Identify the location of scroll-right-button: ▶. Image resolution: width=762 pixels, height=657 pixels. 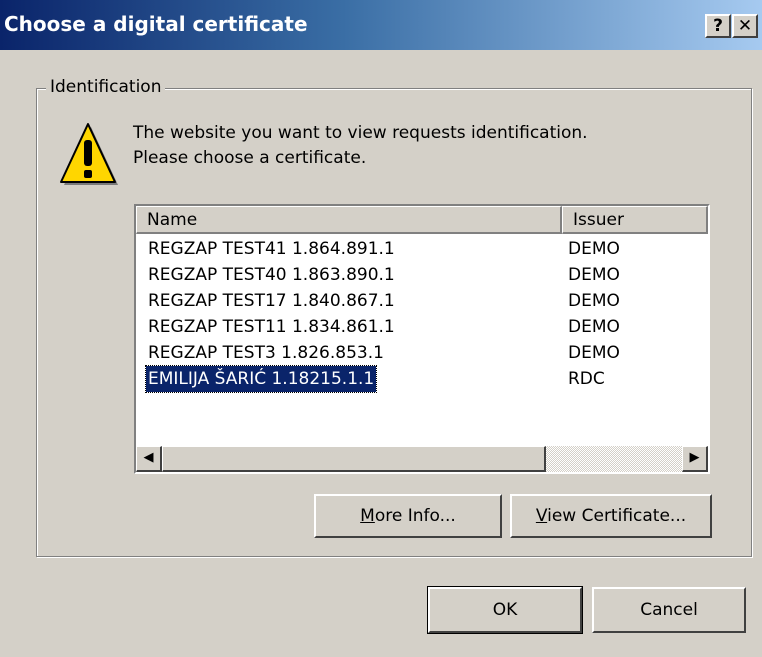
(695, 459).